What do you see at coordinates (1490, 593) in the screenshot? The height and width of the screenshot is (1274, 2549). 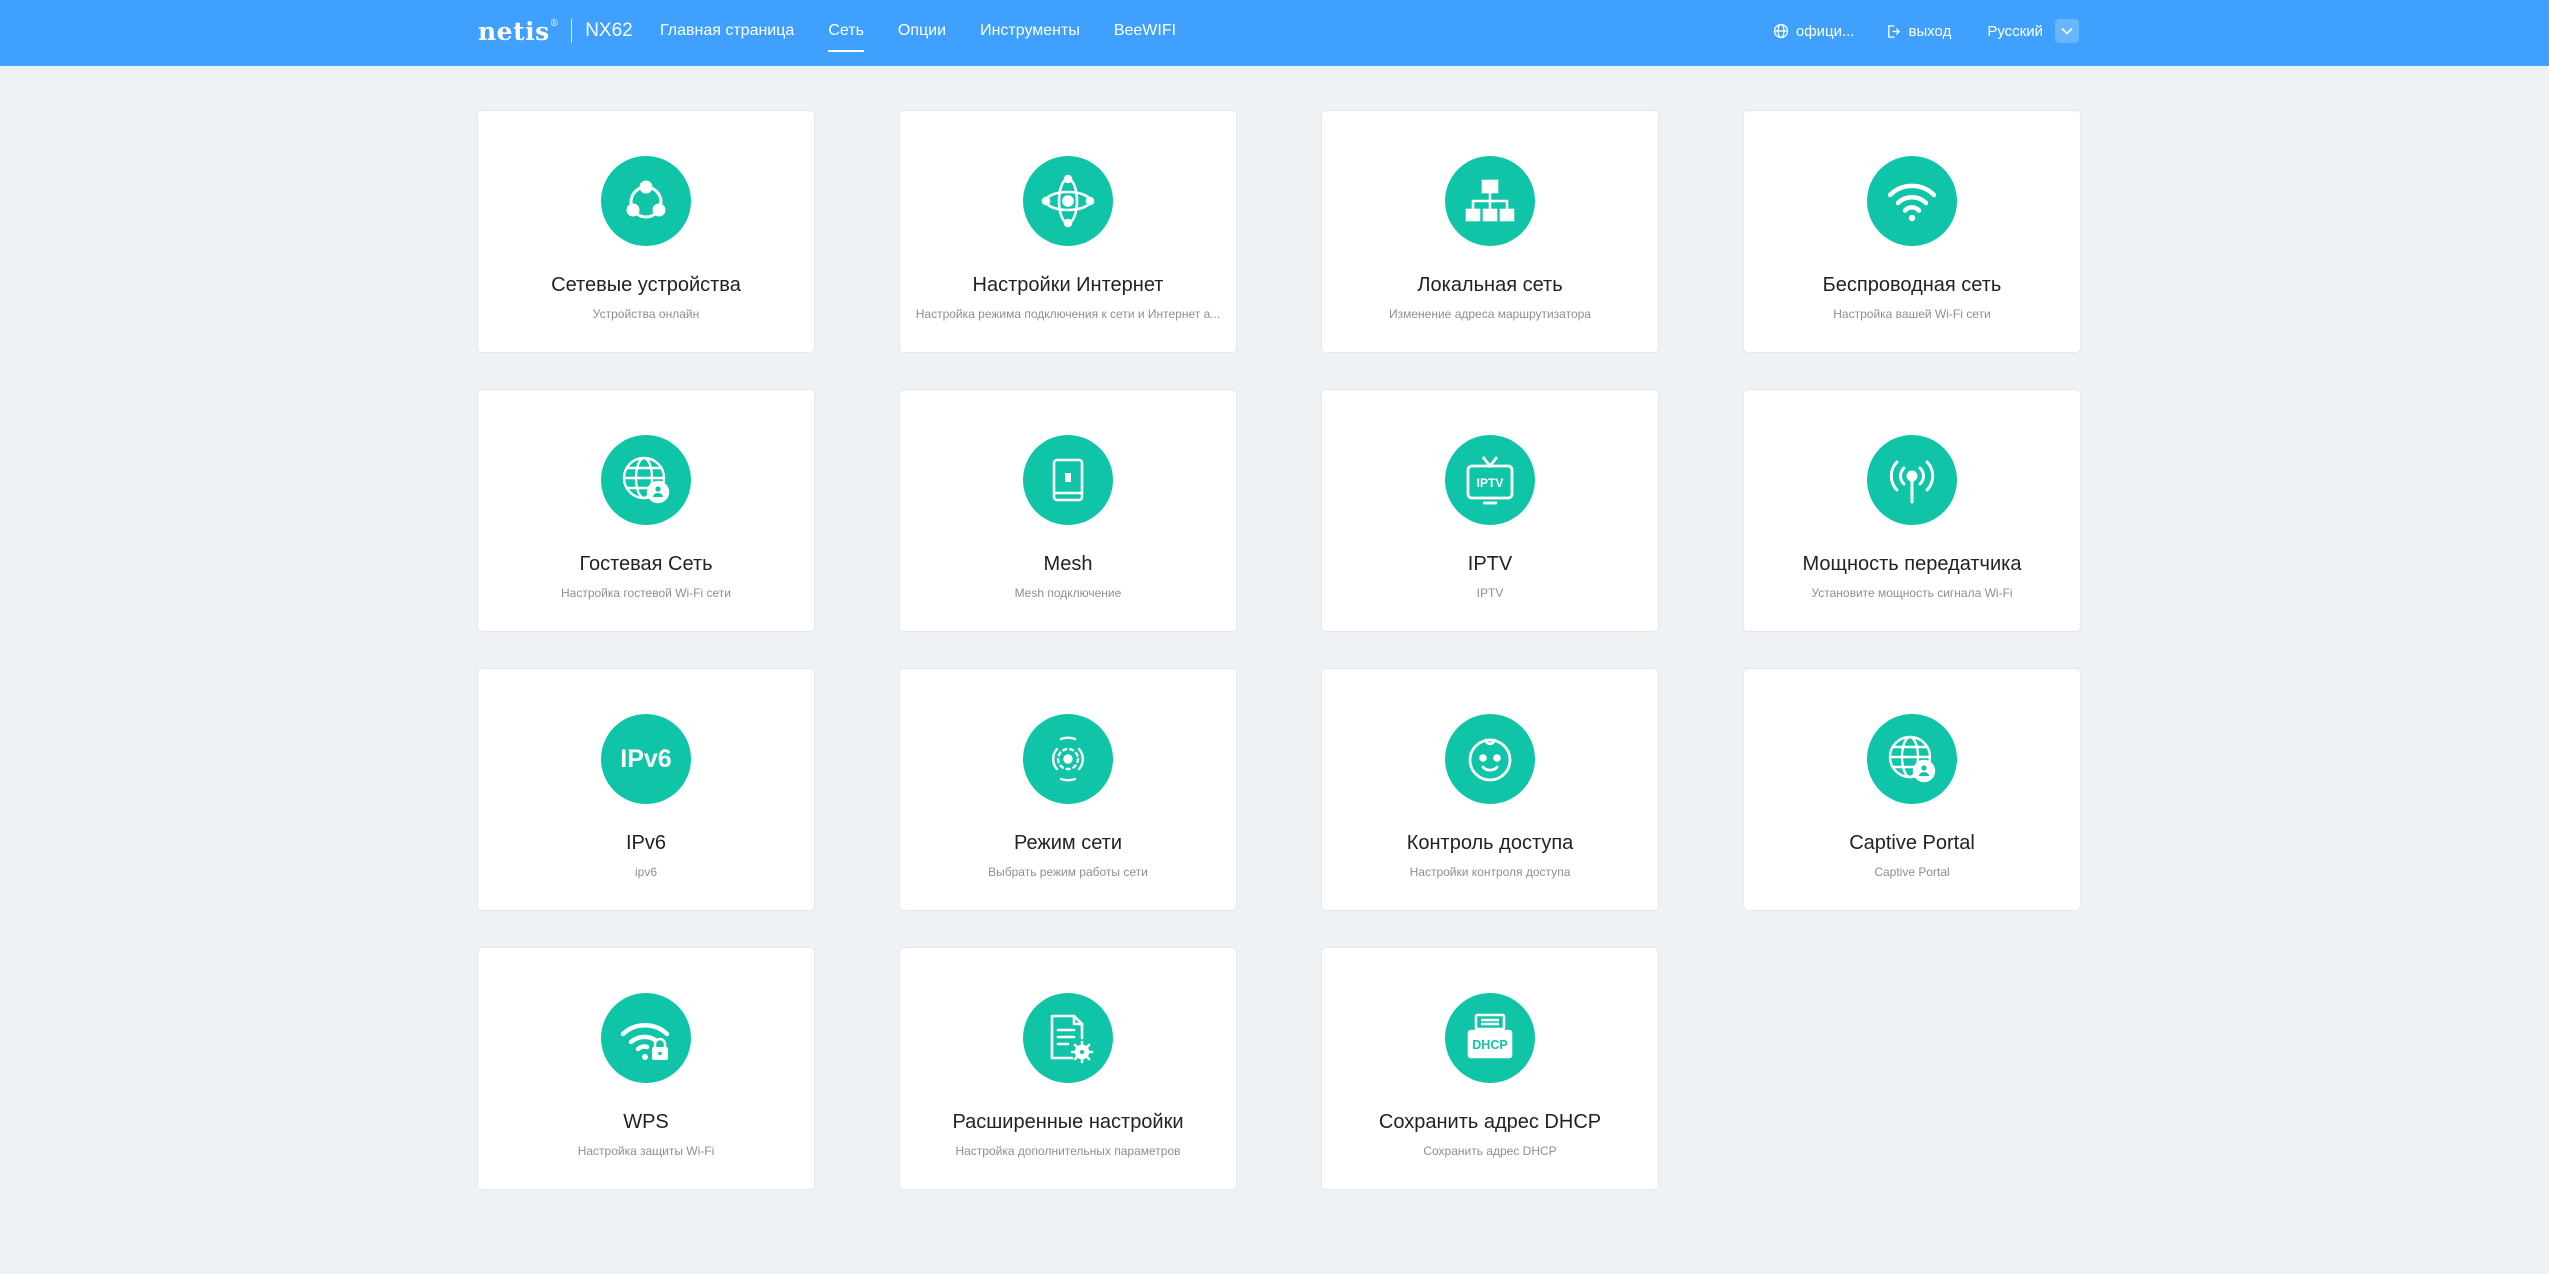 I see `card-subtitle: IPTV` at bounding box center [1490, 593].